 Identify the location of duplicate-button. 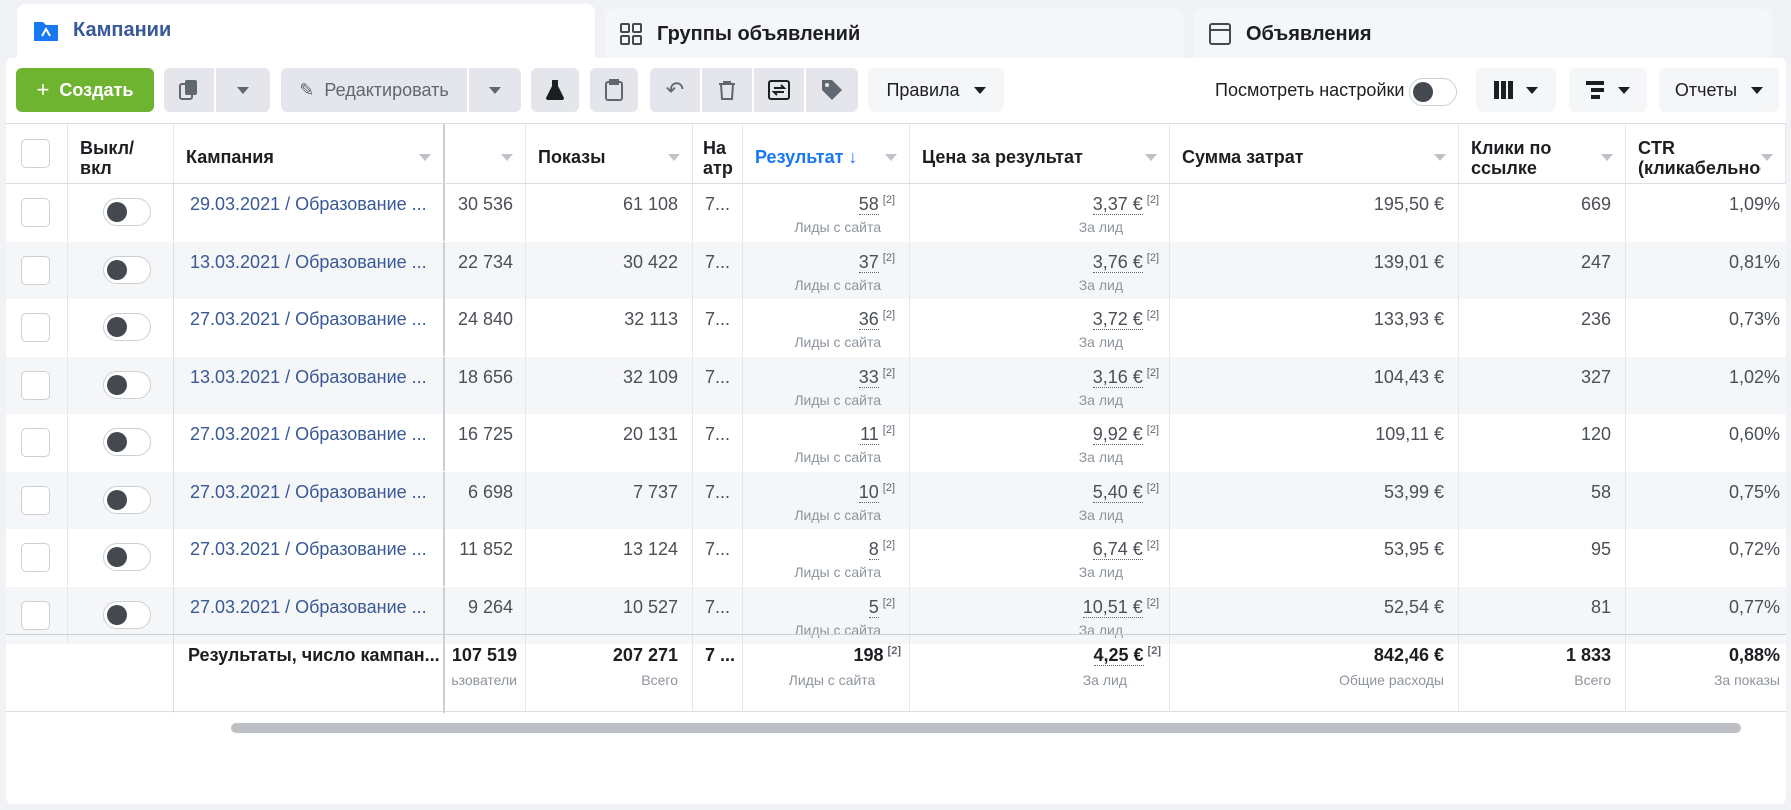
(189, 90).